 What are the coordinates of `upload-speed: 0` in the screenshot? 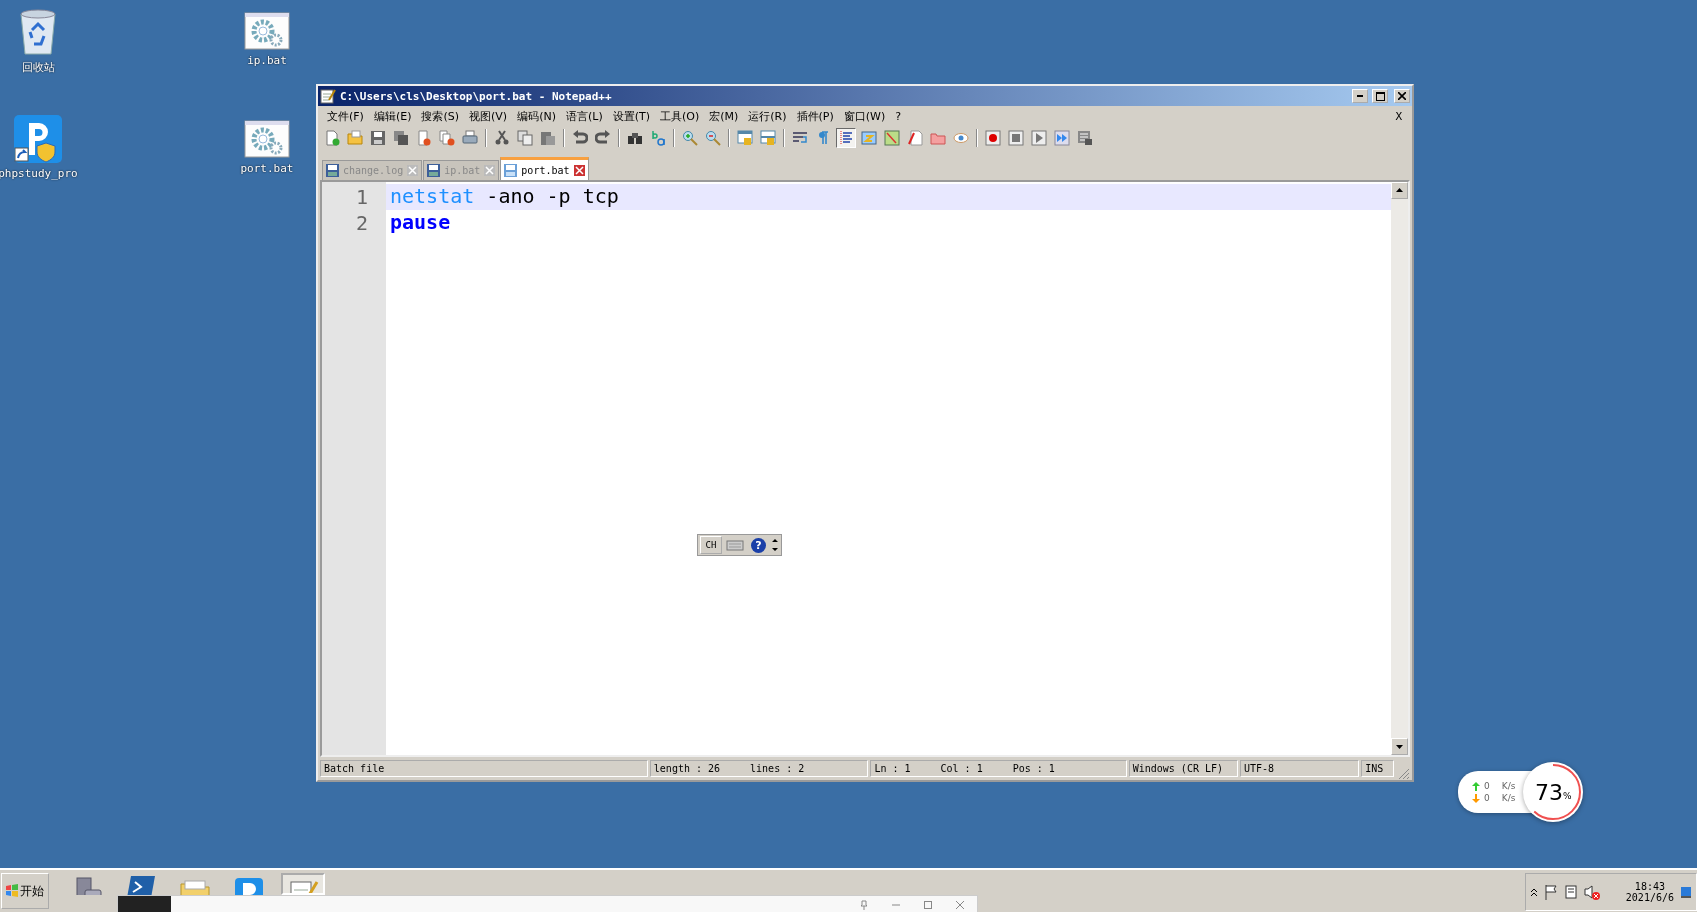 It's located at (1487, 786).